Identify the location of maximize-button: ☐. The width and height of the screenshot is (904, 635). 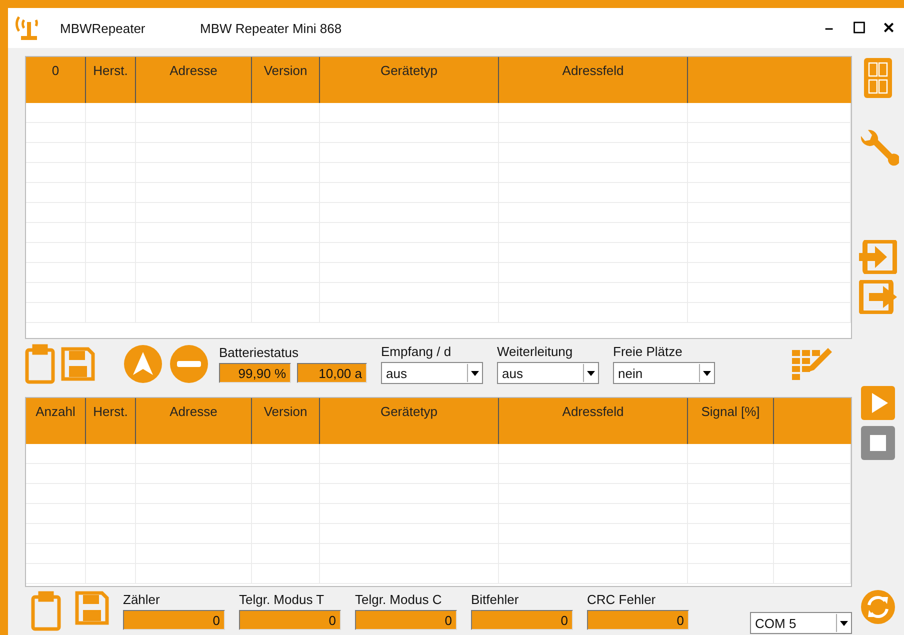
(859, 28).